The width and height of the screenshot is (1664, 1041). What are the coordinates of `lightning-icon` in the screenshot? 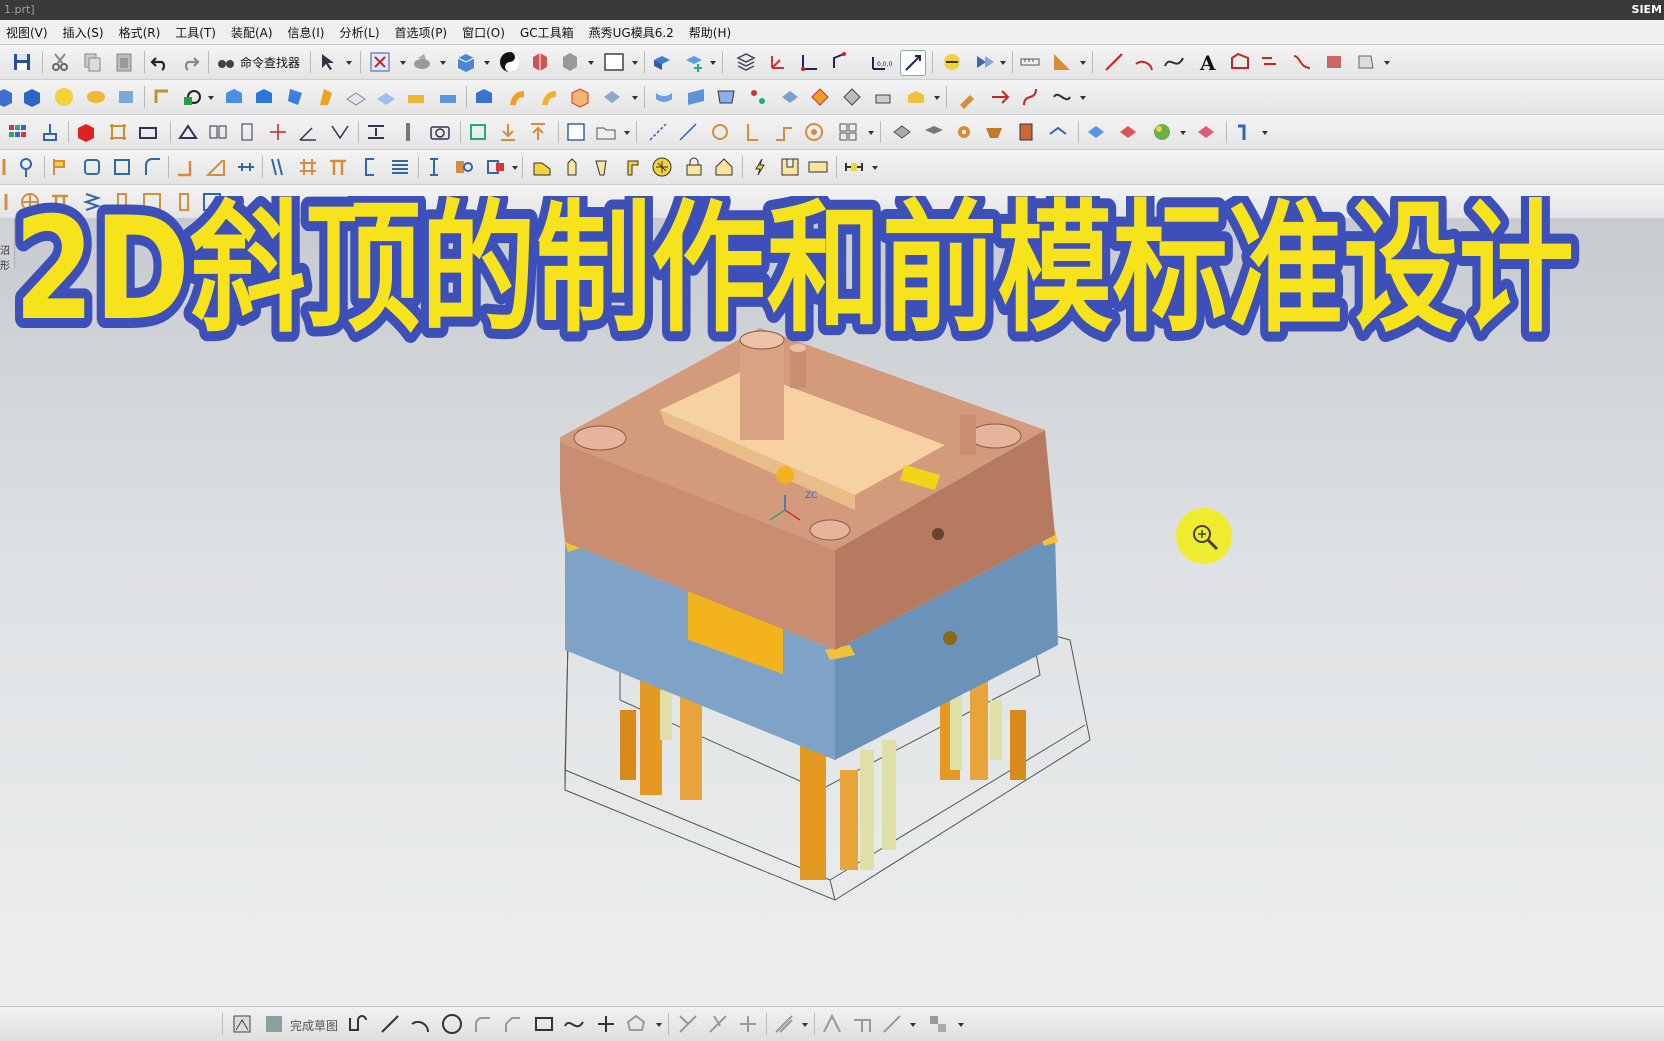 It's located at (760, 167).